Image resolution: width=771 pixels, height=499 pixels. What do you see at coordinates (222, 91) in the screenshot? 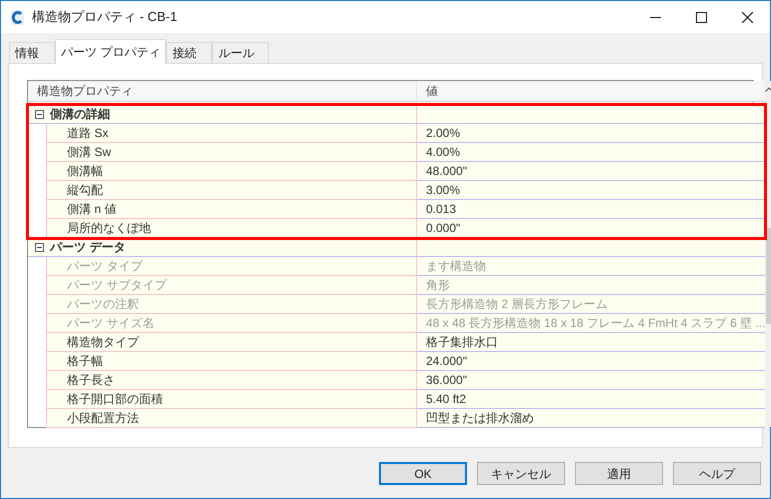
I see `column-header: 構造物プロパティ` at bounding box center [222, 91].